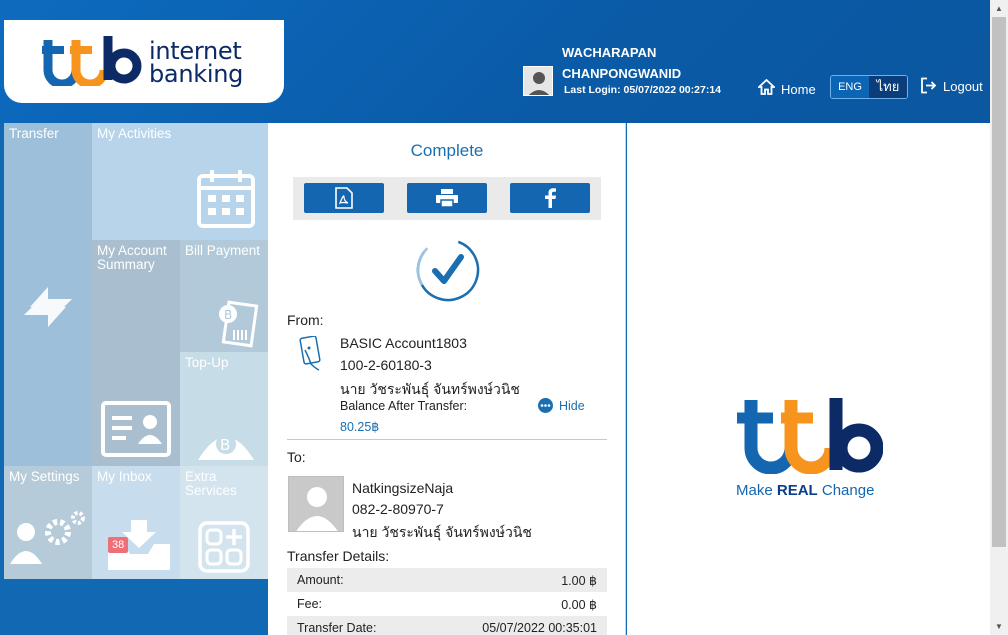 The width and height of the screenshot is (1008, 635). Describe the element at coordinates (888, 87) in the screenshot. I see `lang-thai-option: ไทย` at that location.